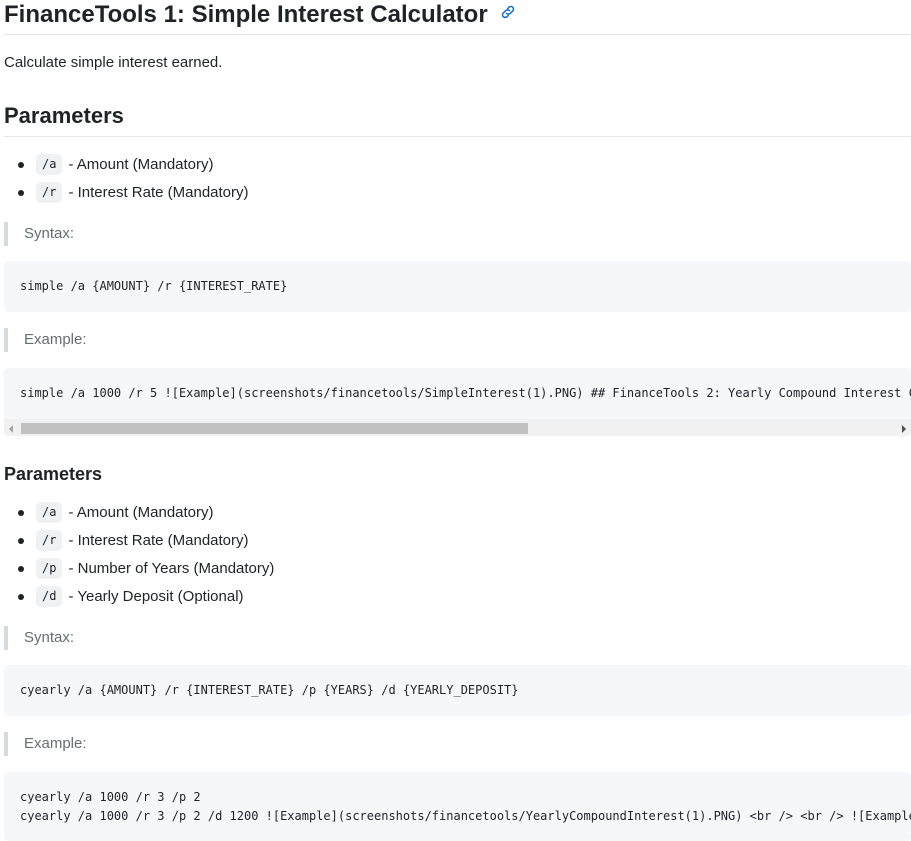  What do you see at coordinates (457, 119) in the screenshot?
I see `section-heading-parameters: Parameters` at bounding box center [457, 119].